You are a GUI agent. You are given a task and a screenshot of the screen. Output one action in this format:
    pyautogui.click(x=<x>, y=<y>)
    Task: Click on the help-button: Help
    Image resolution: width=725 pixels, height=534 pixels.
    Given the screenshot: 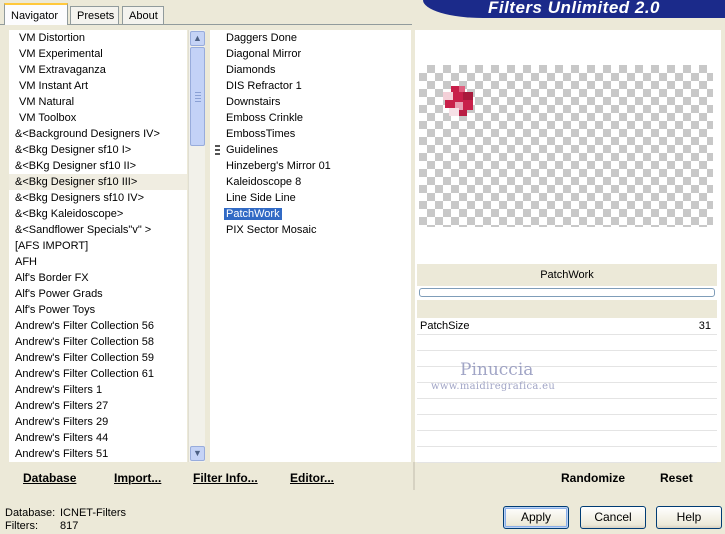 What is the action you would take?
    pyautogui.click(x=689, y=517)
    